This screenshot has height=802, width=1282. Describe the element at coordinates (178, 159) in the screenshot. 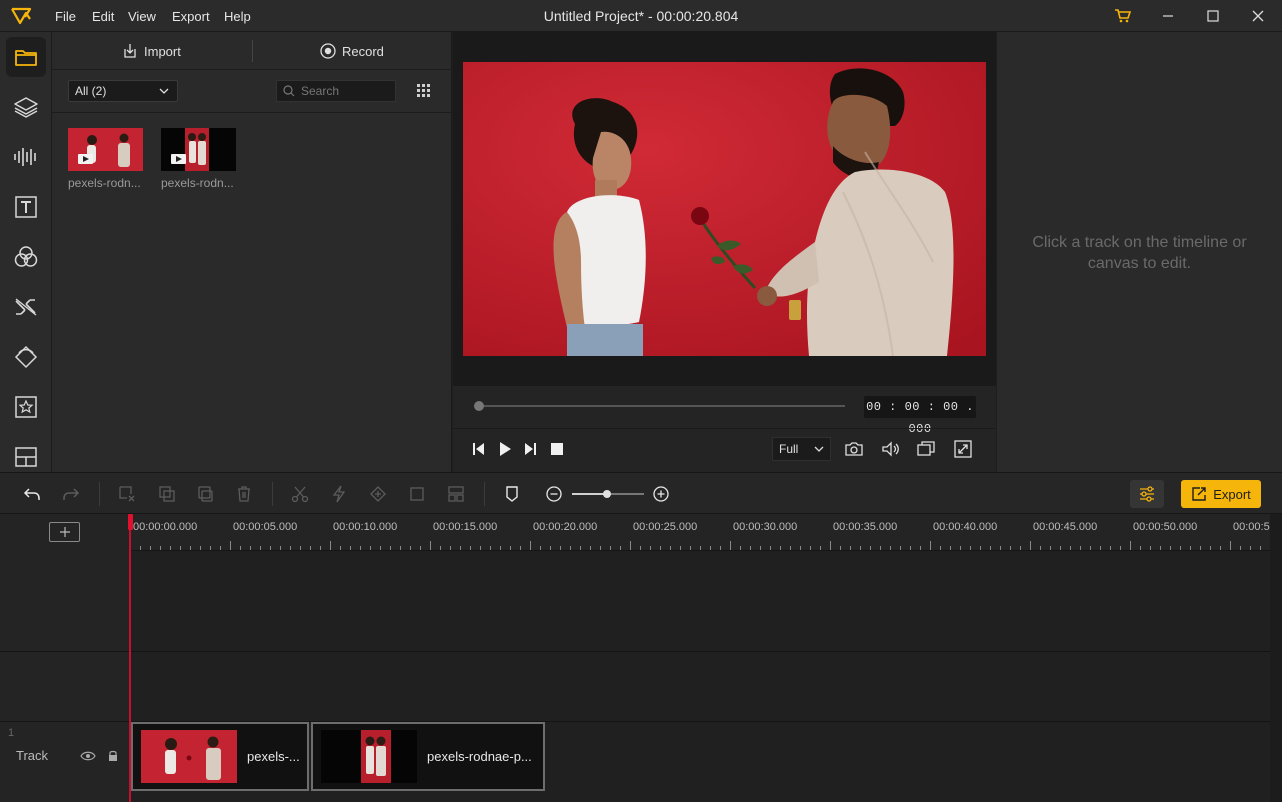

I see `video-badge-icon` at that location.